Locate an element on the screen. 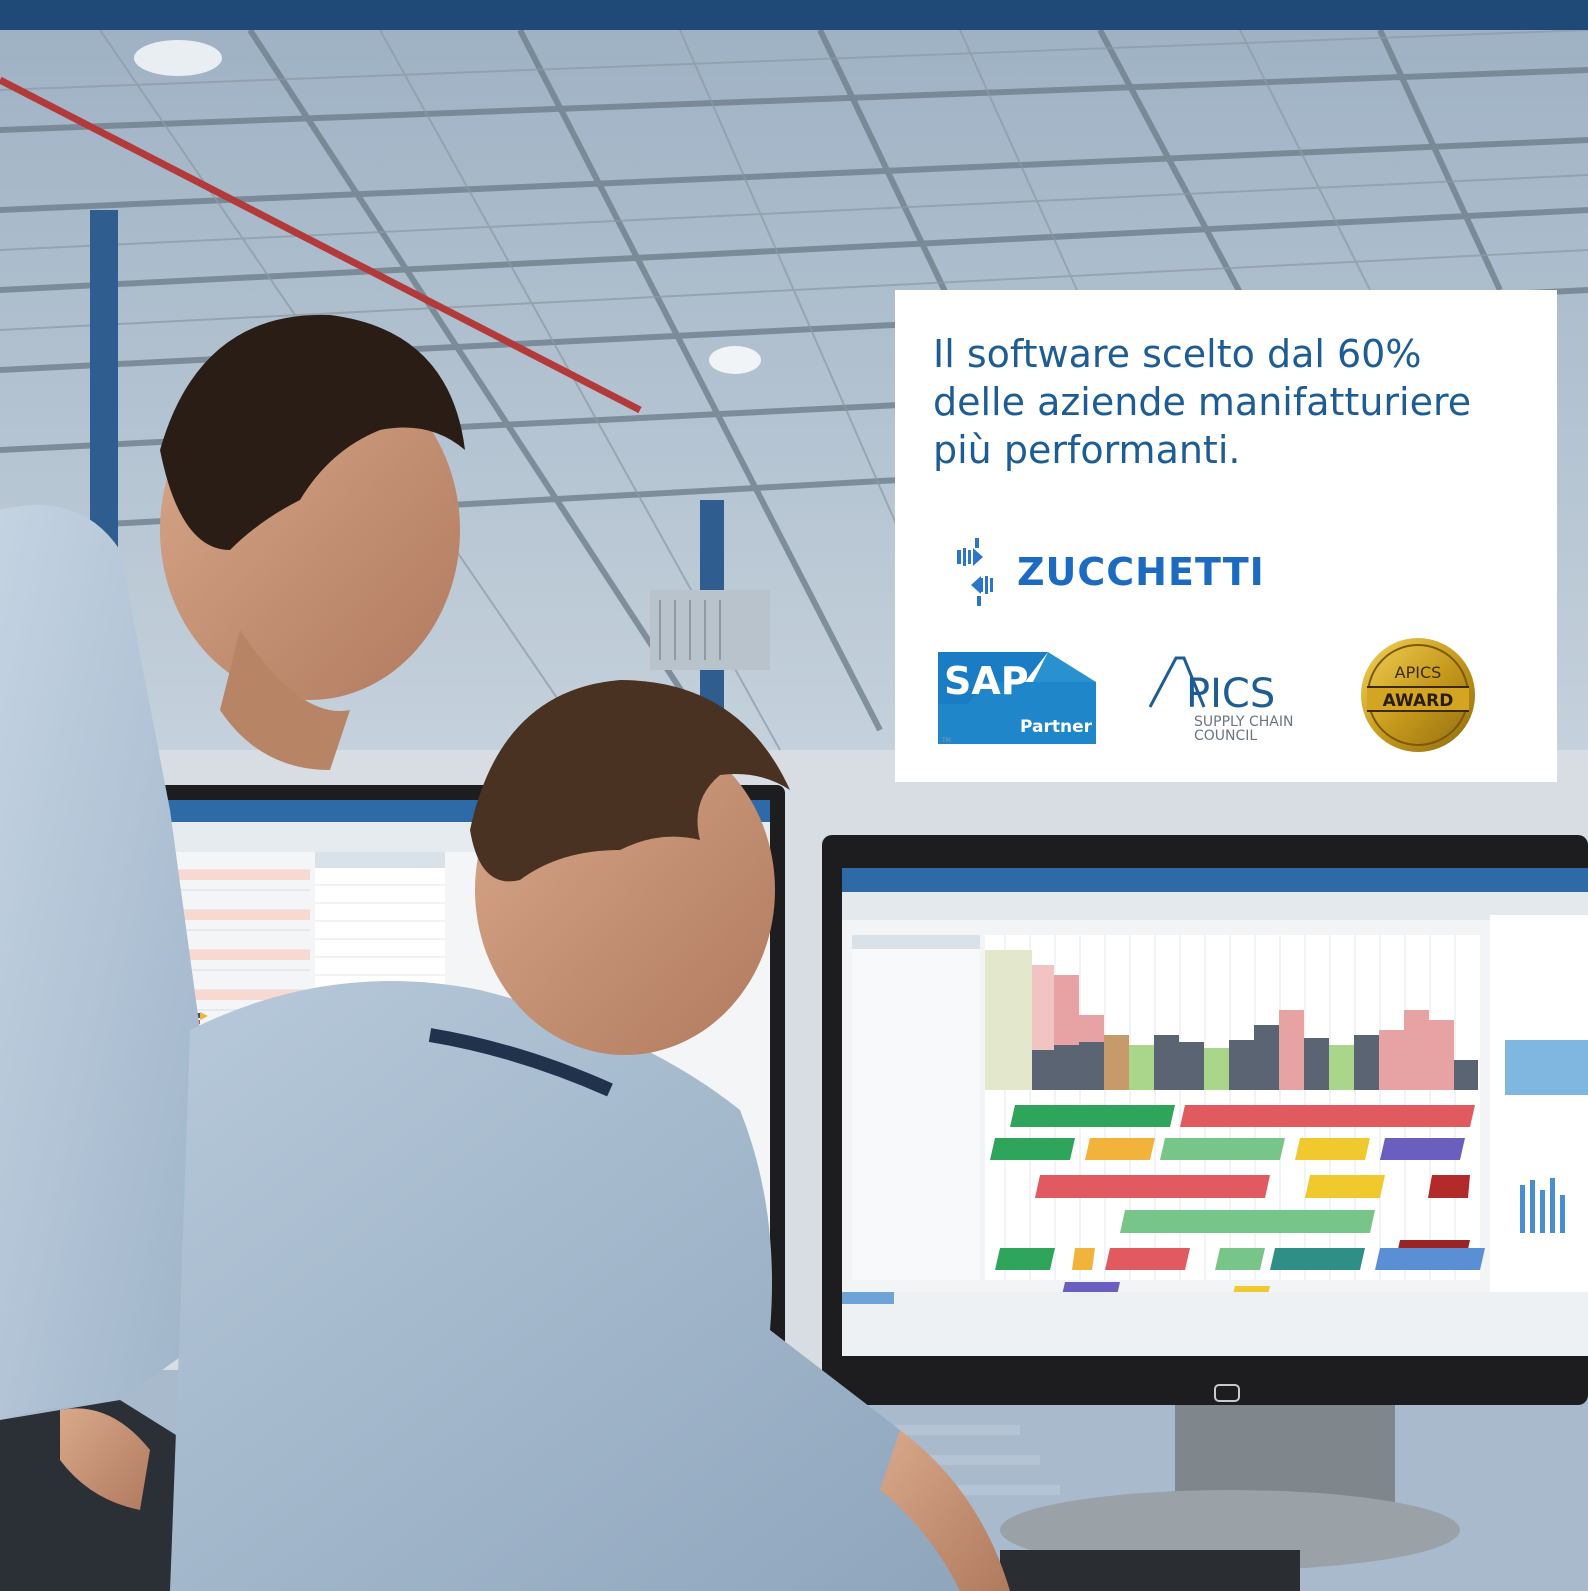  sap-partner-logo: SAP Partner TM is located at coordinates (1017, 698).